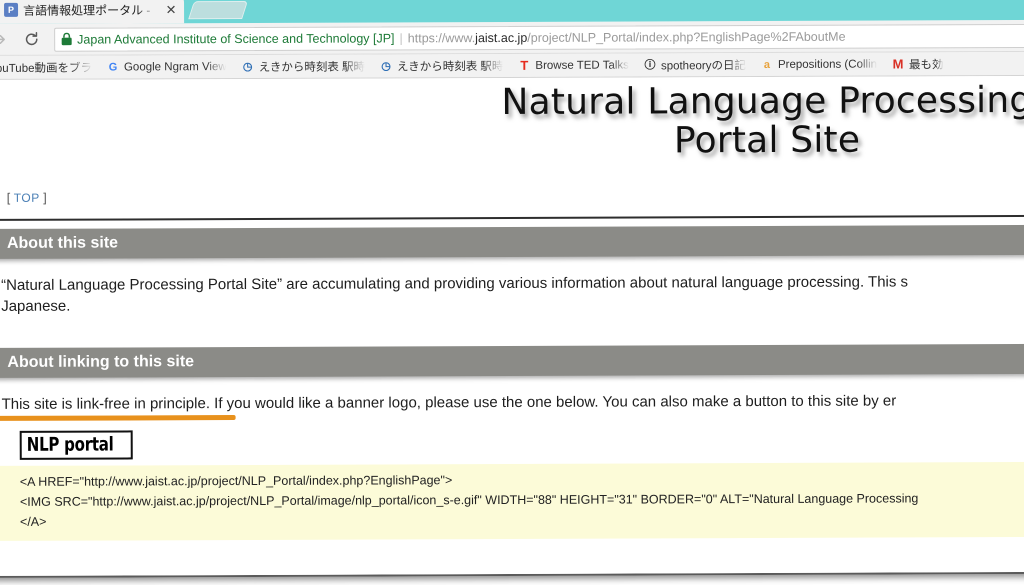 The height and width of the screenshot is (585, 1024). What do you see at coordinates (46, 68) in the screenshot?
I see `bookmark-label: YouTube動画をブラ` at bounding box center [46, 68].